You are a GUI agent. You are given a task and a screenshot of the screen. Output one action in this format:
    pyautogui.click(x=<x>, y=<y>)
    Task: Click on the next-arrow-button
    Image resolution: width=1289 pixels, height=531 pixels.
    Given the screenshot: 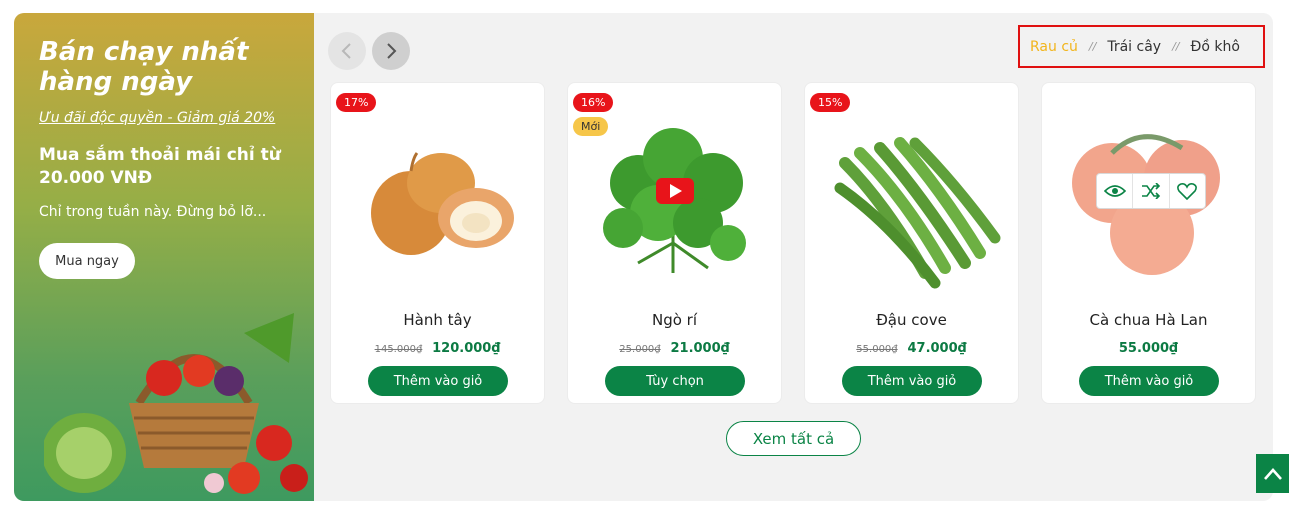 What is the action you would take?
    pyautogui.click(x=391, y=51)
    